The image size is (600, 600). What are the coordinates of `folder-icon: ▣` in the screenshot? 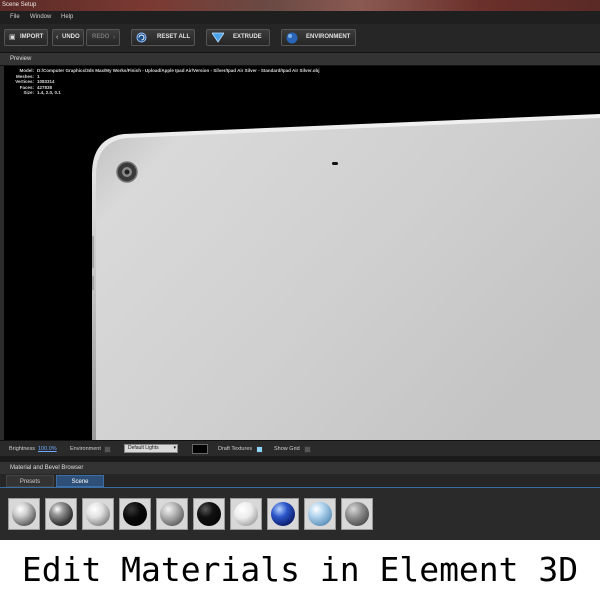 It's located at (12, 37).